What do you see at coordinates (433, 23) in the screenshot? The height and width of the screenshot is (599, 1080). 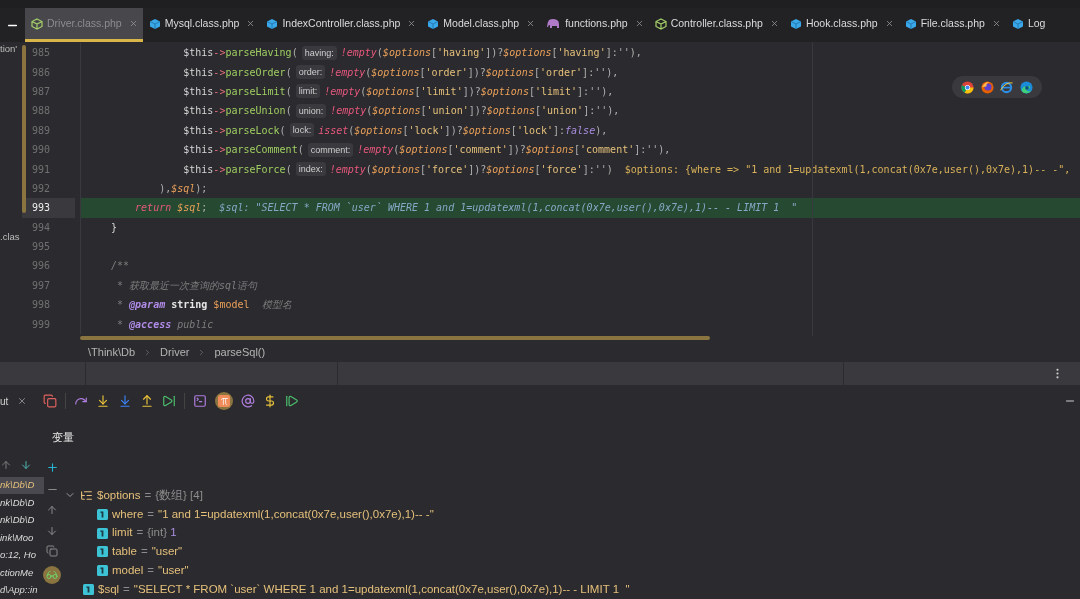 I see `cube-icon` at bounding box center [433, 23].